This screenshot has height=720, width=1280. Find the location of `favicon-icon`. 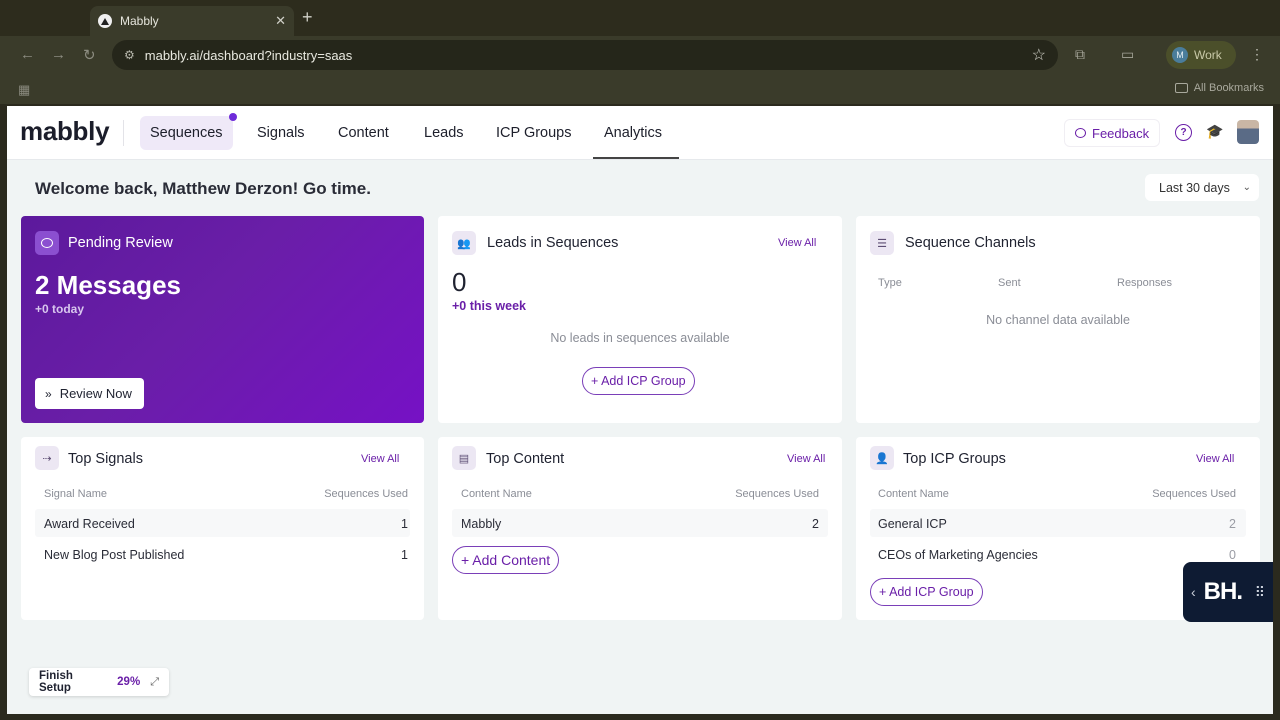

favicon-icon is located at coordinates (105, 21).